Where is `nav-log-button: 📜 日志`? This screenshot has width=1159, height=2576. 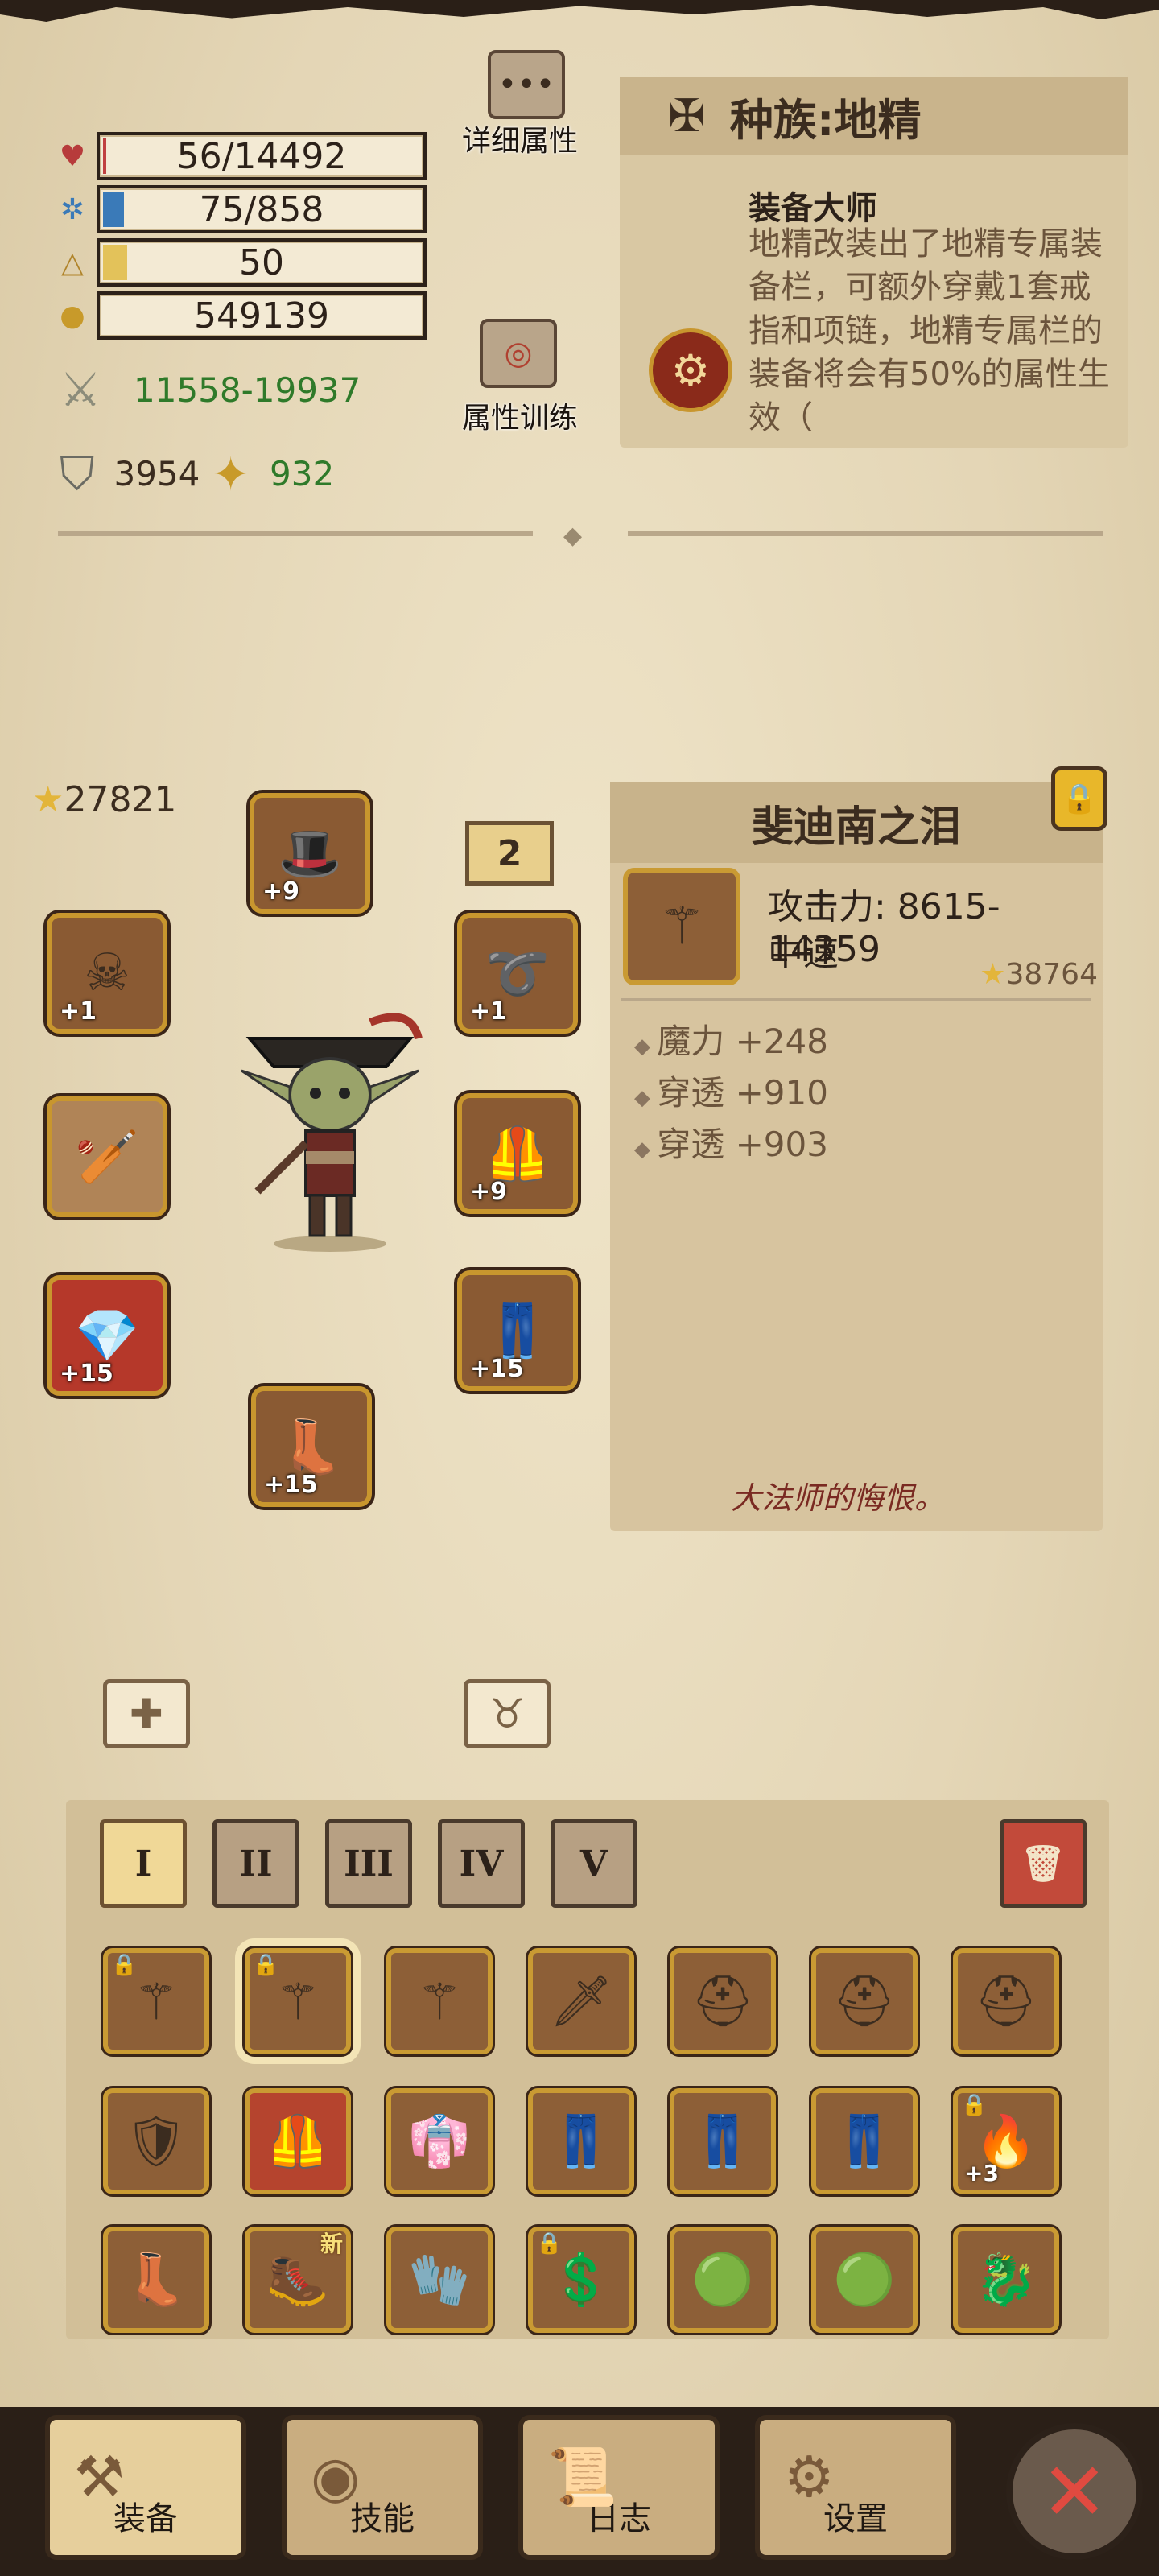 nav-log-button: 📜 日志 is located at coordinates (619, 2487).